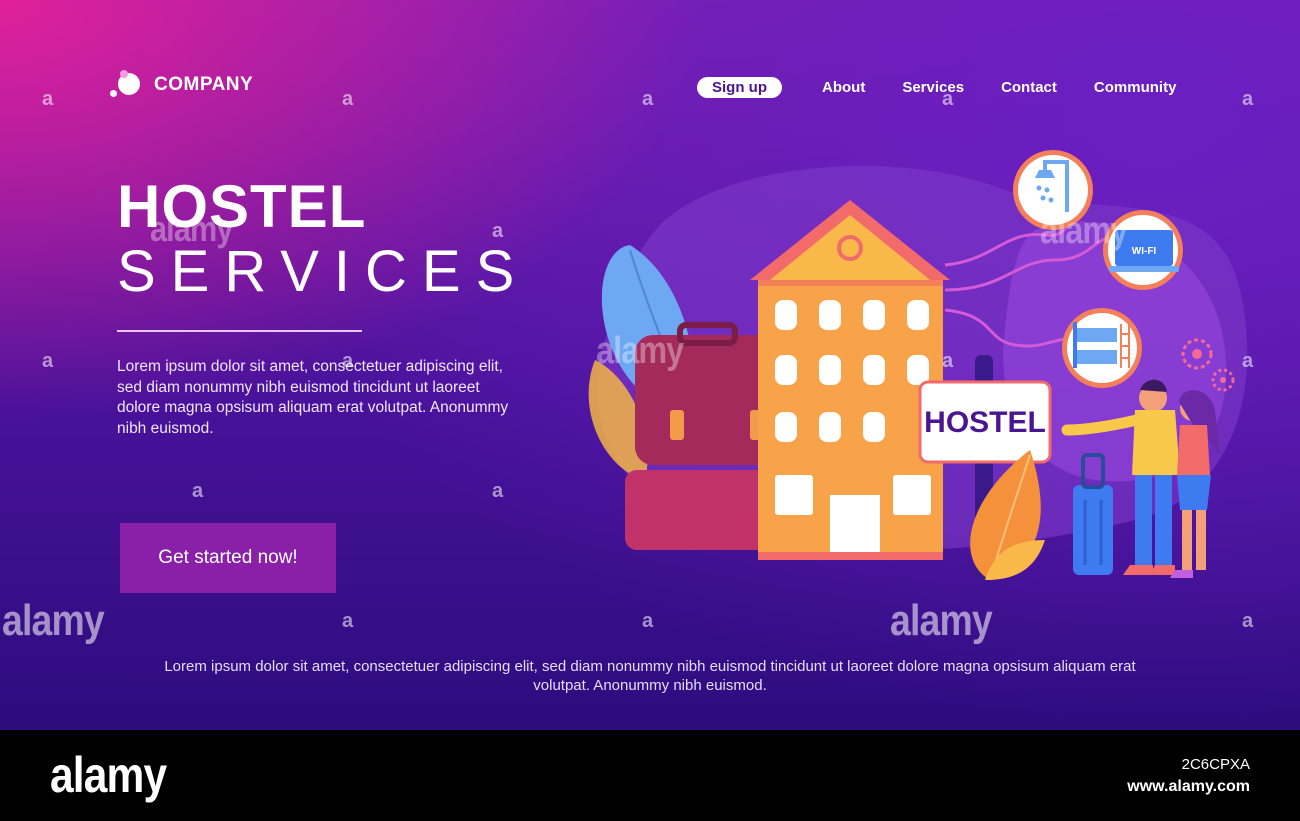 Image resolution: width=1300 pixels, height=821 pixels. What do you see at coordinates (1135, 87) in the screenshot?
I see `nav-link-community: Community` at bounding box center [1135, 87].